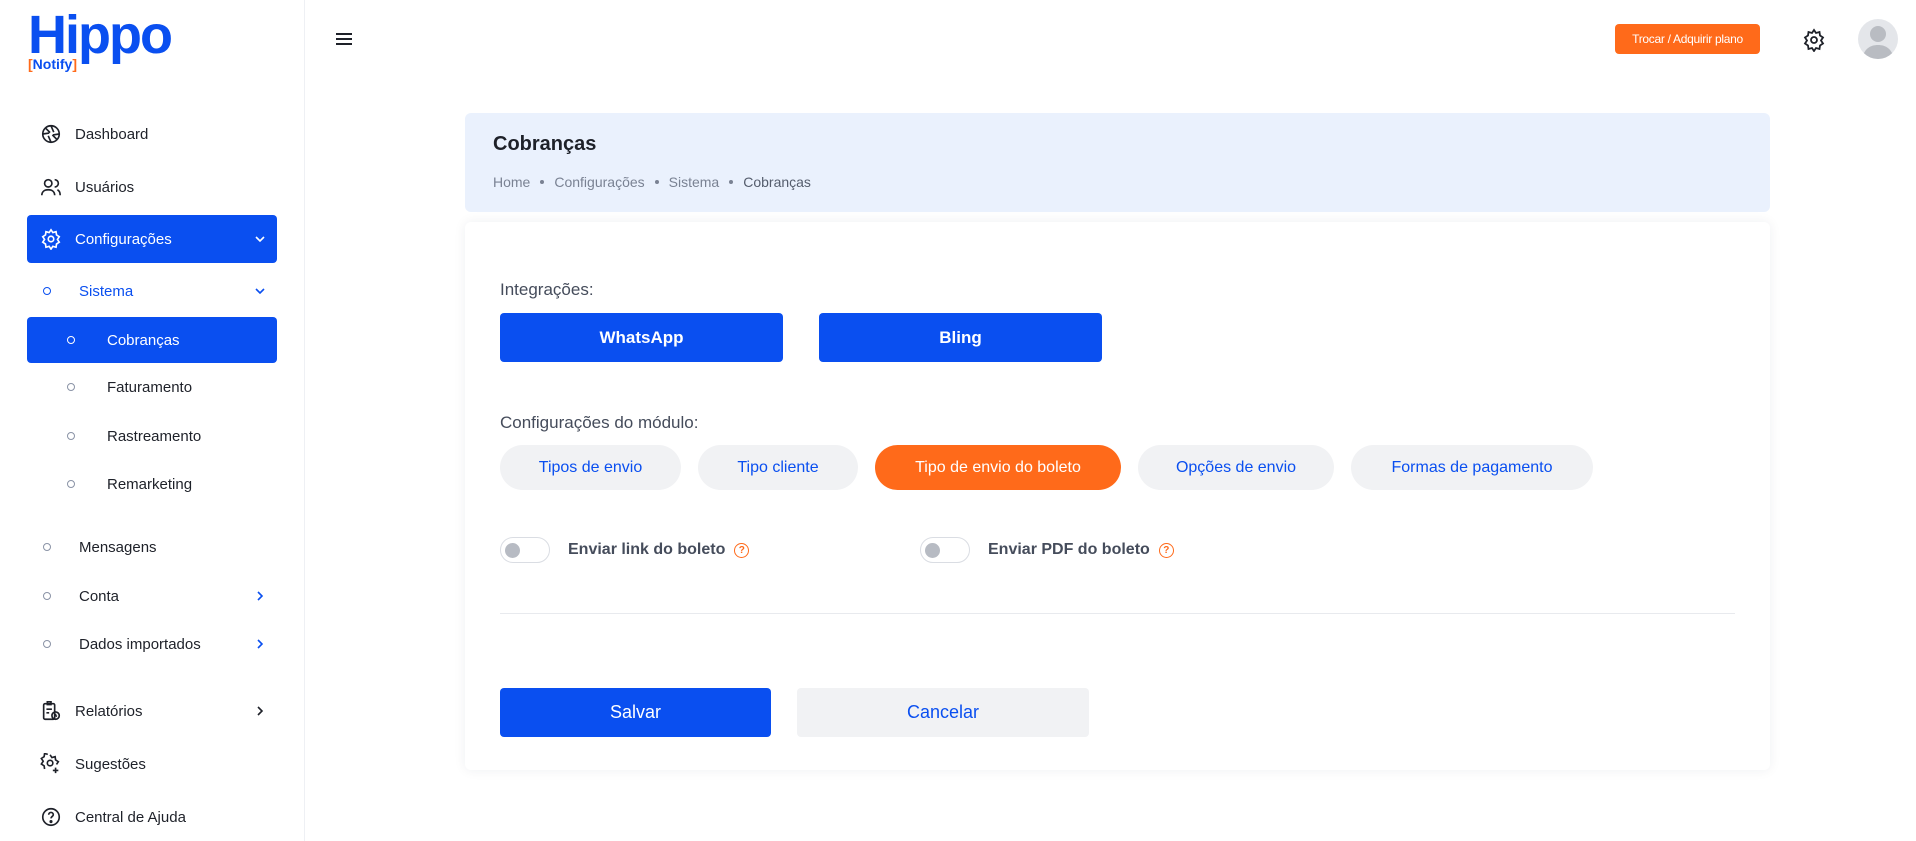  I want to click on sidebar-subitem-label: Conta, so click(99, 596).